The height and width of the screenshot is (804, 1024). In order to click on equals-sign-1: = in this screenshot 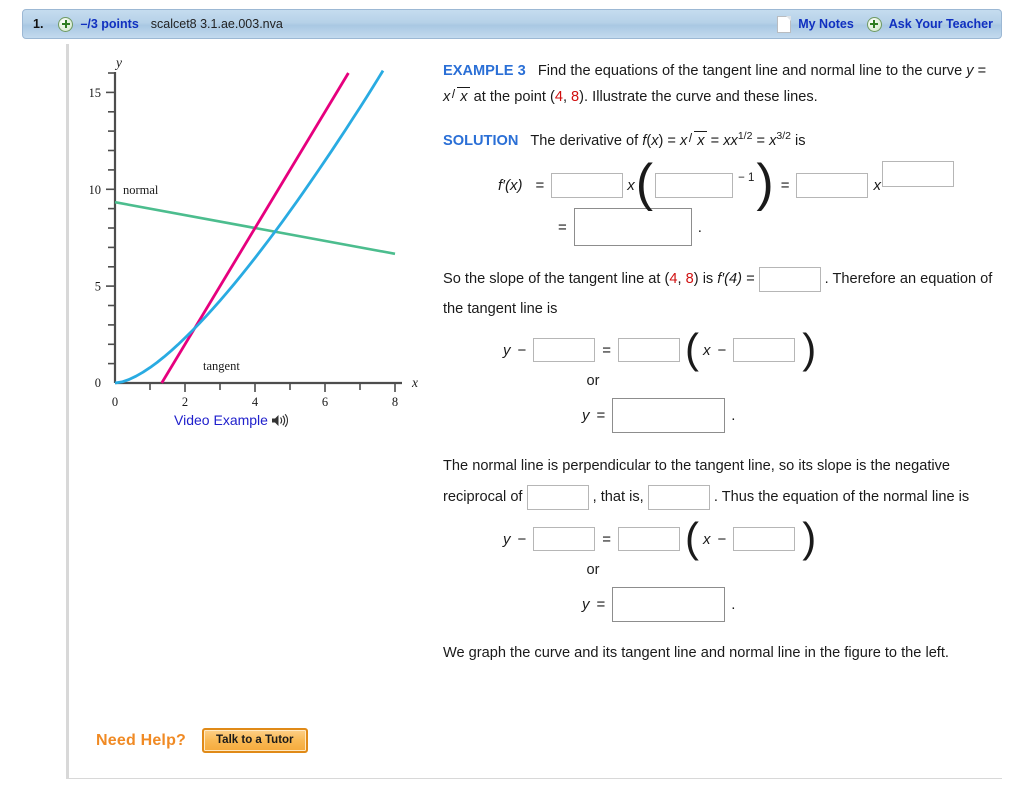, I will do `click(540, 185)`.